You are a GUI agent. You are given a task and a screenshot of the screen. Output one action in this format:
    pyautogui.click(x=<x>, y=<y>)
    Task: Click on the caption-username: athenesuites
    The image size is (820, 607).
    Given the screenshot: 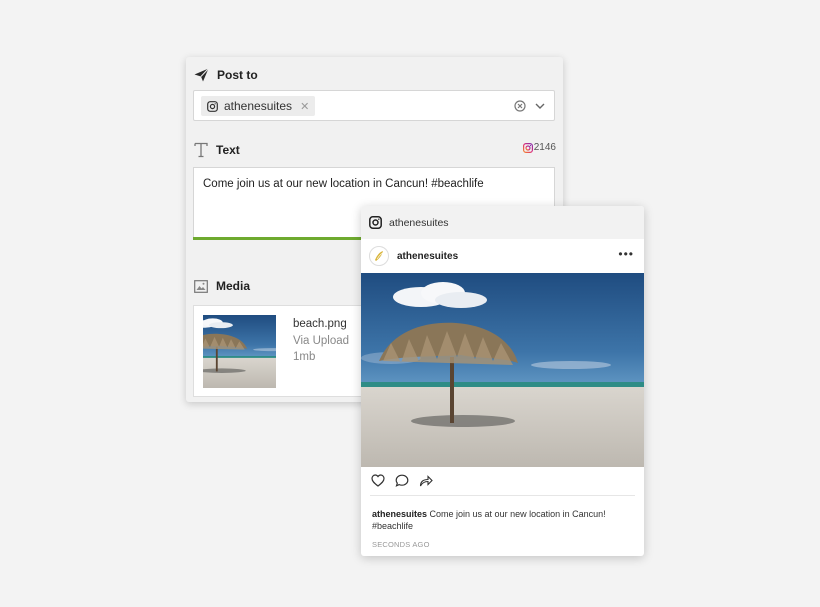 What is the action you would take?
    pyautogui.click(x=399, y=514)
    